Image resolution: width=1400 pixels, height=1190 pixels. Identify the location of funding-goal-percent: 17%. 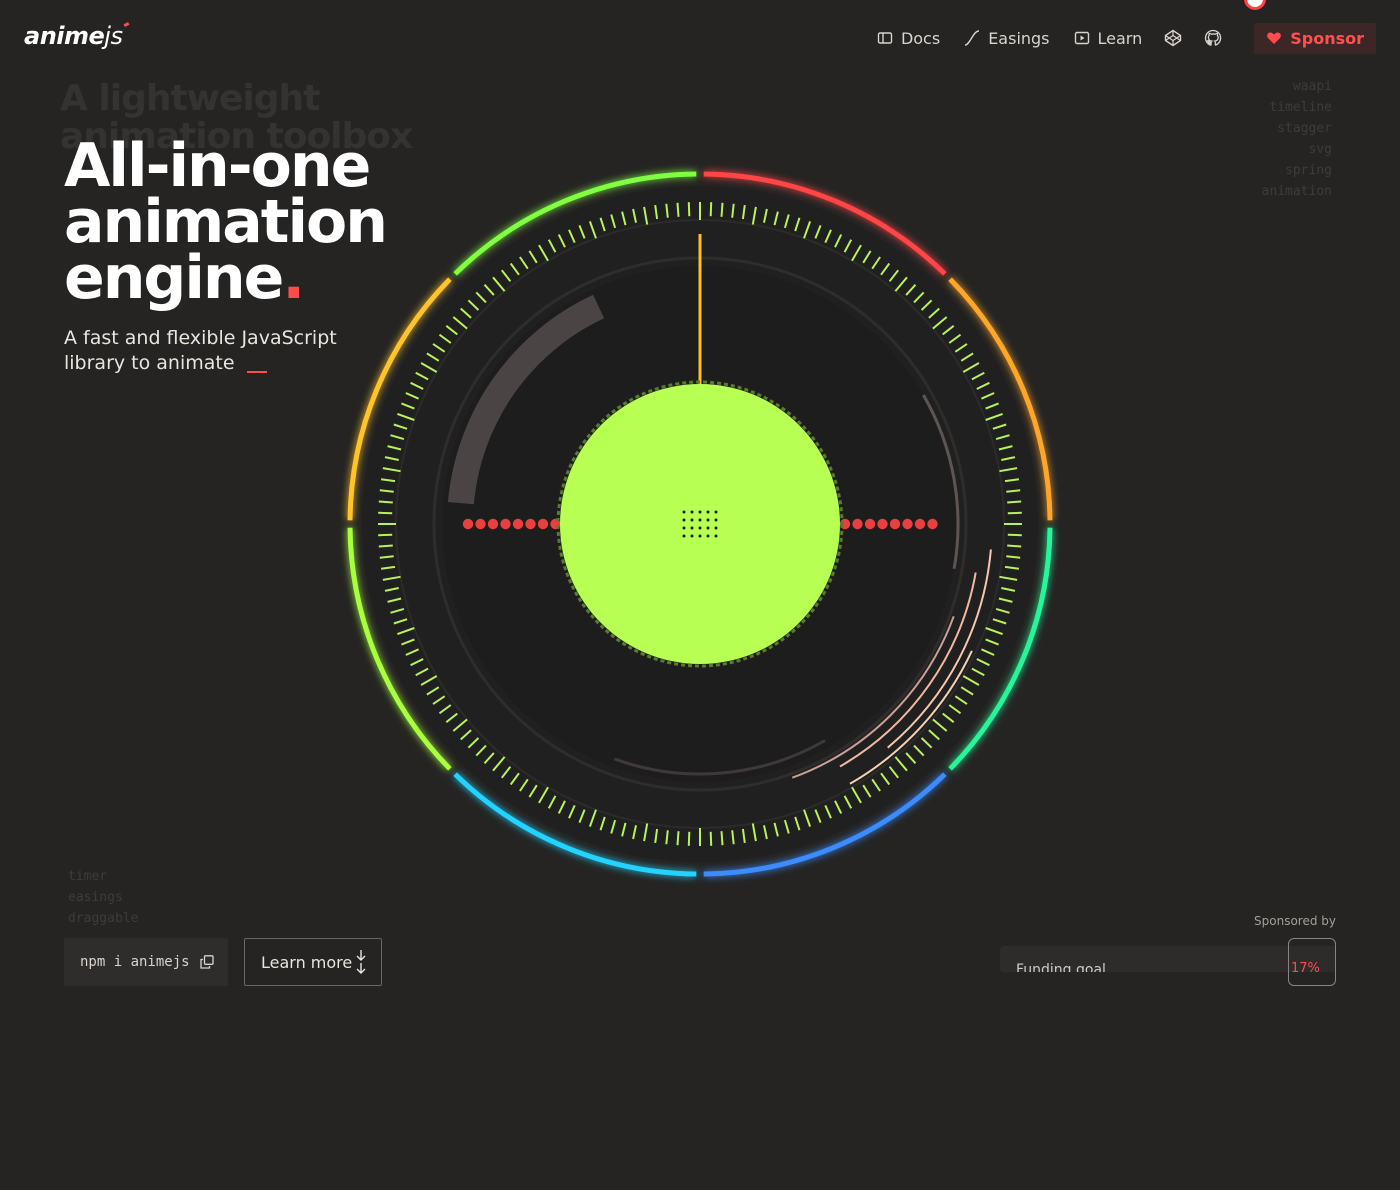
(1312, 962).